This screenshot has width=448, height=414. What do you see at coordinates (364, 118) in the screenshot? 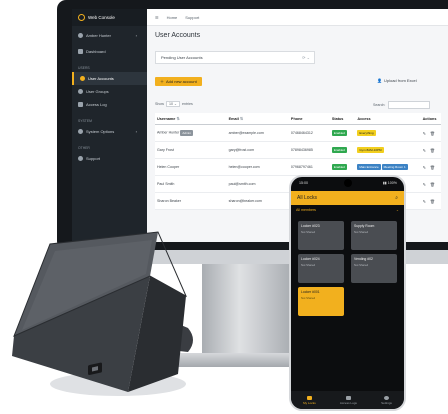
I see `header-label: Access` at bounding box center [364, 118].